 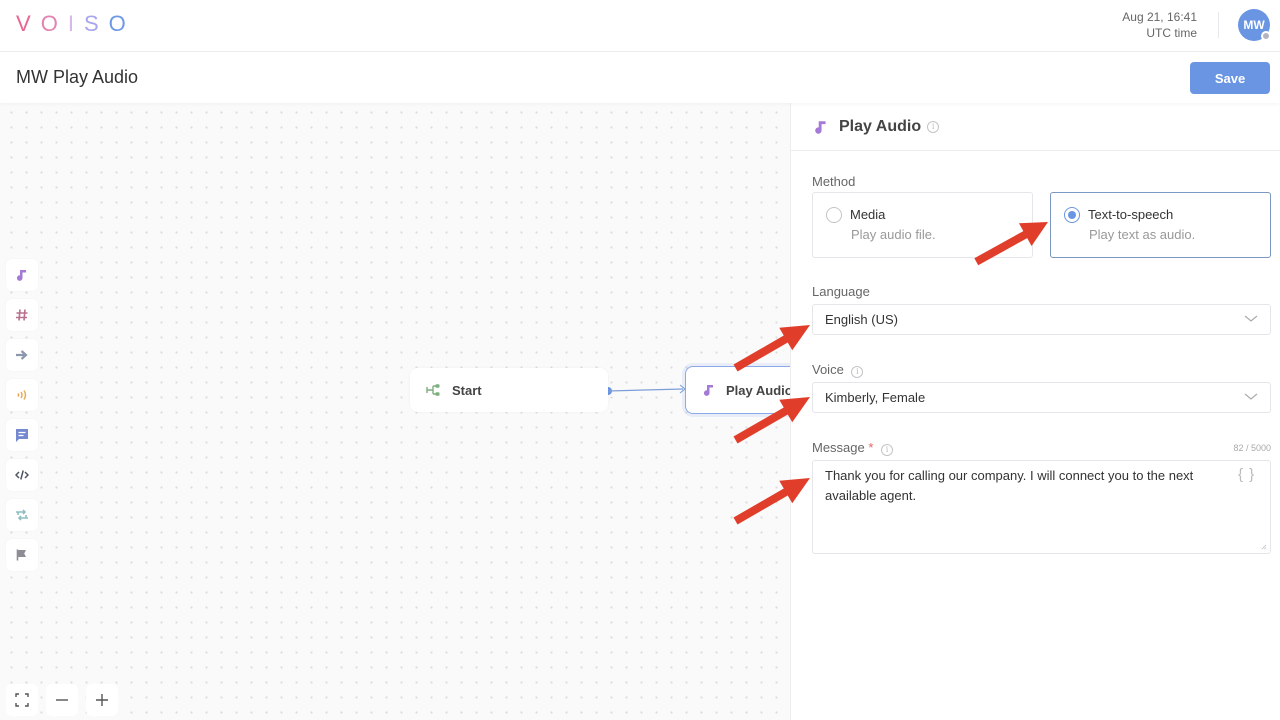 I want to click on fit-view-button, so click(x=22, y=700).